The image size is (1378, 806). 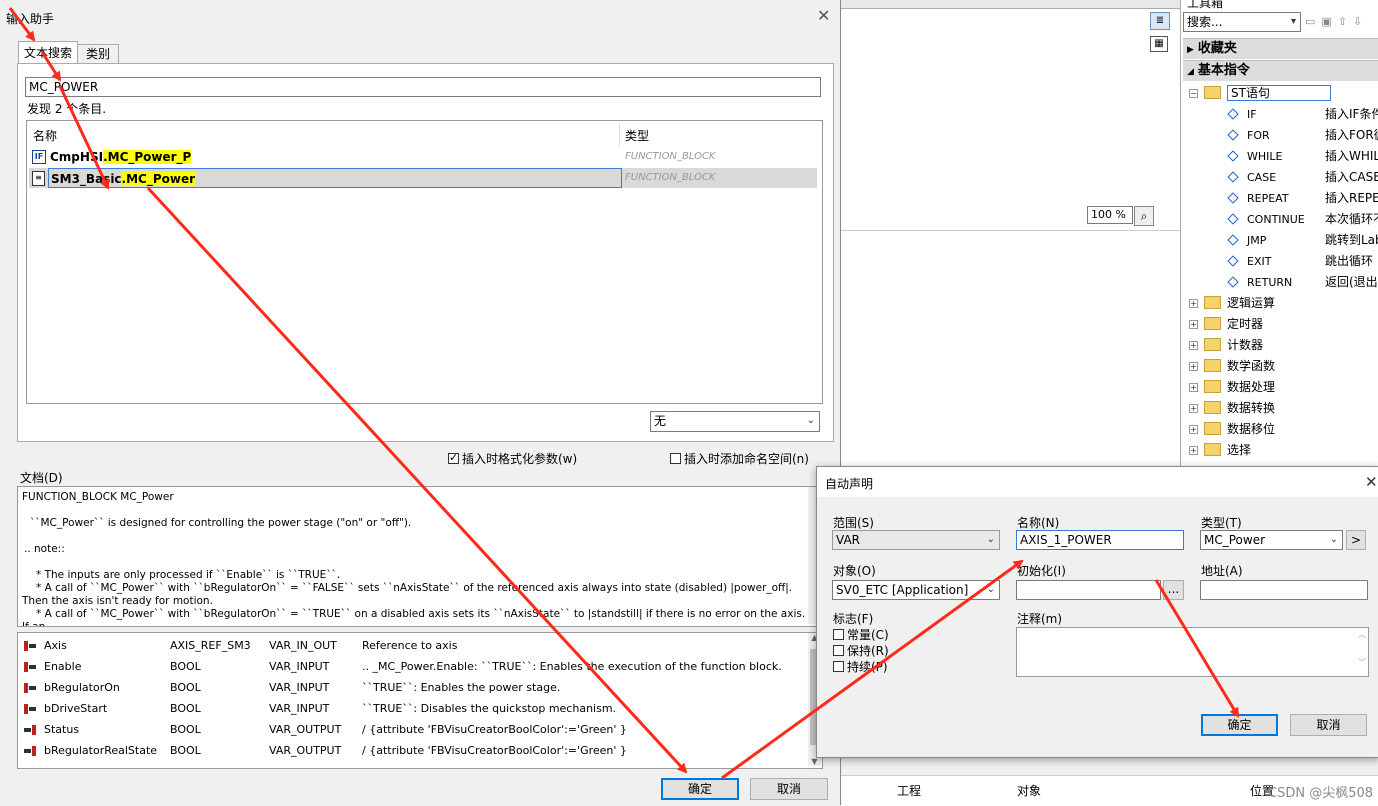 I want to click on column-header-type: 类型, so click(x=637, y=135).